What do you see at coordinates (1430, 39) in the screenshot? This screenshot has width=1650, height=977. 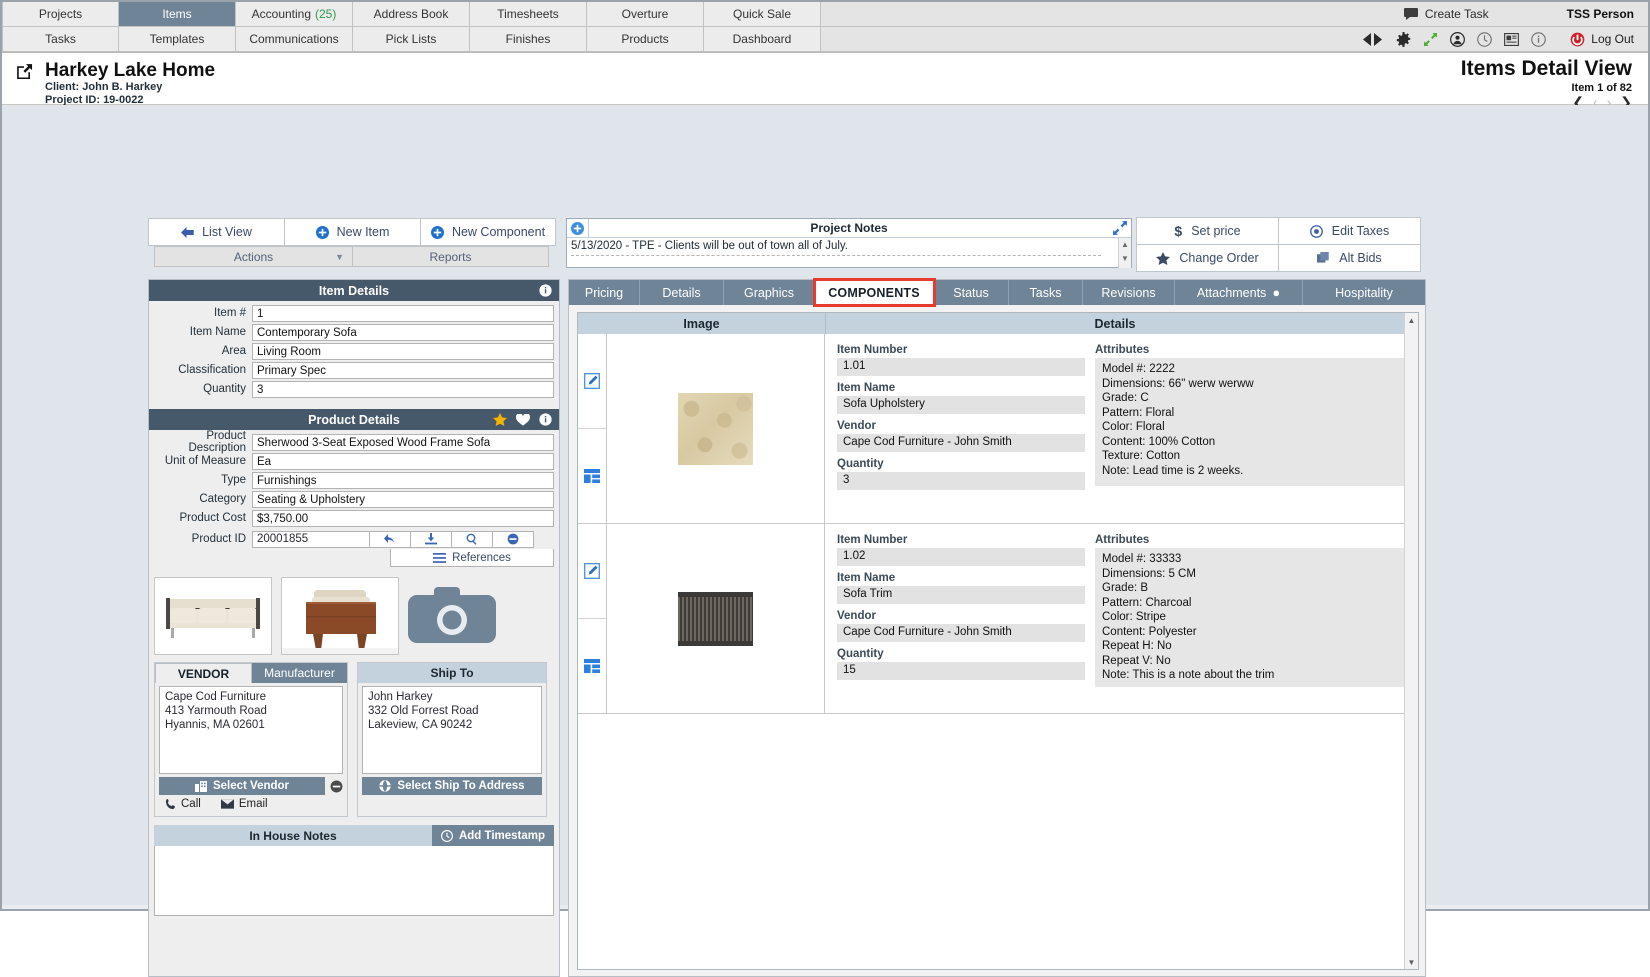 I see `expand-arrows-icon` at bounding box center [1430, 39].